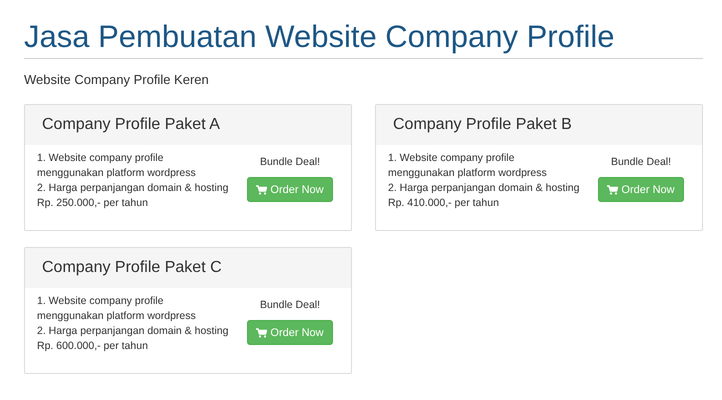  What do you see at coordinates (188, 125) in the screenshot?
I see `package-title: Company Profile Paket A` at bounding box center [188, 125].